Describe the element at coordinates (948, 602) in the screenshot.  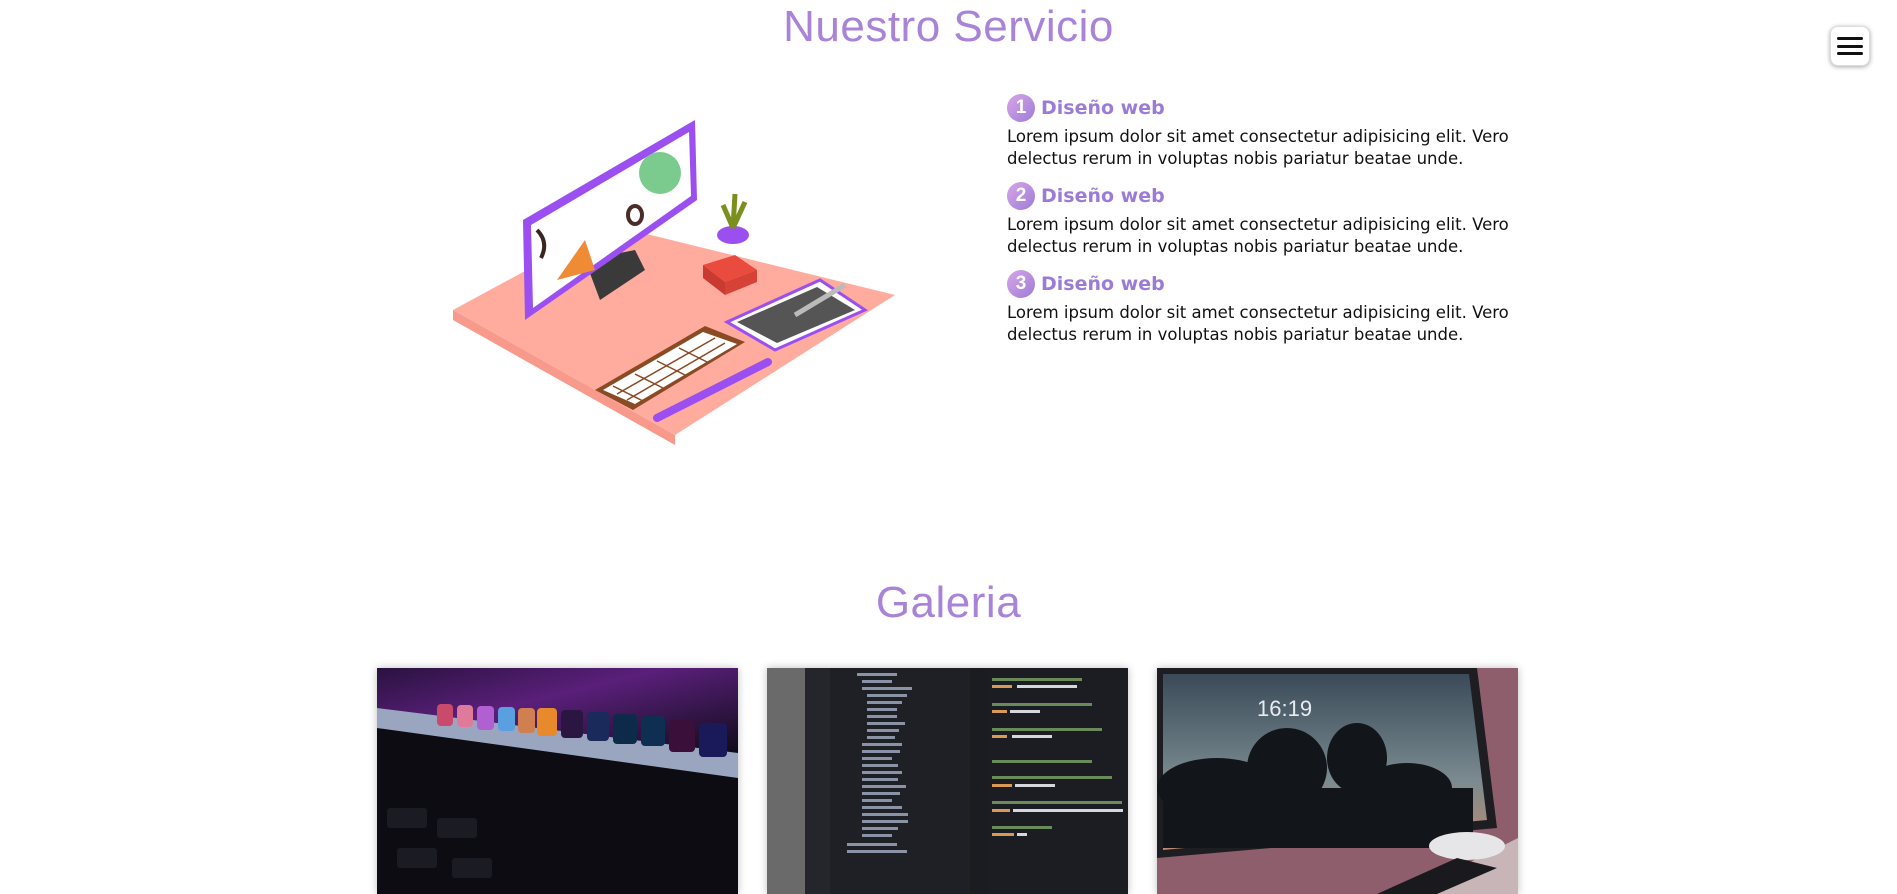
I see `gallery-section-title: Galeria` at that location.